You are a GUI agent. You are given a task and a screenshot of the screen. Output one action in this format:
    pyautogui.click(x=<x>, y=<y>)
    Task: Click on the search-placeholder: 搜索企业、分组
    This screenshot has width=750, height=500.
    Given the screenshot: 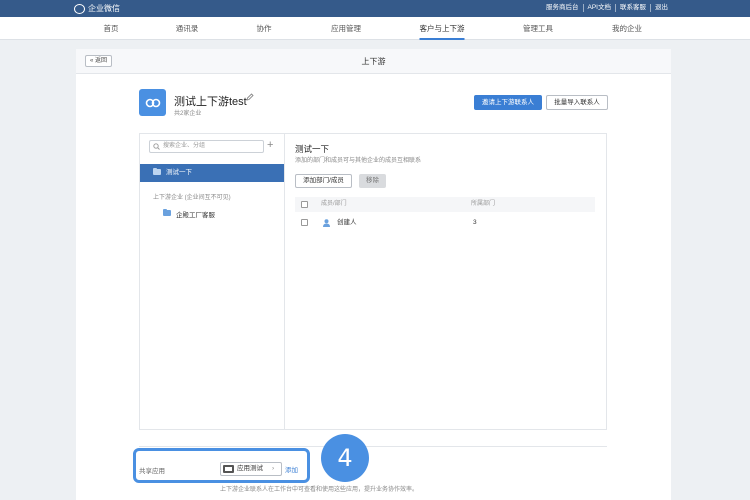 What is the action you would take?
    pyautogui.click(x=184, y=146)
    